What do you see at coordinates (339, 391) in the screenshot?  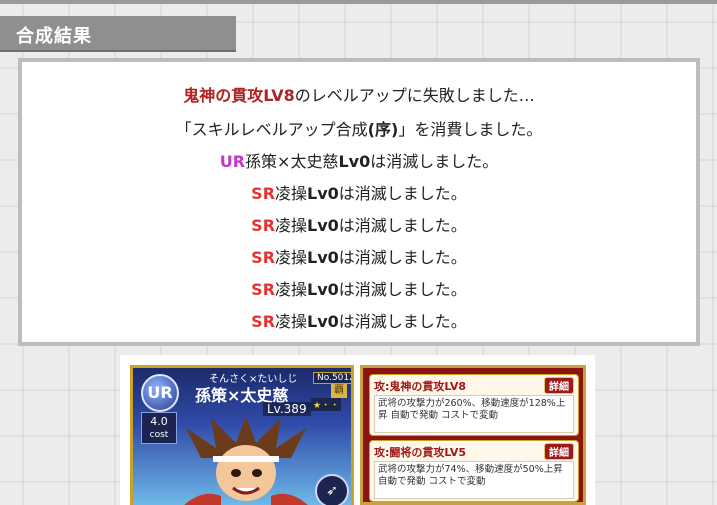 I see `general-mark-icon: 覇` at bounding box center [339, 391].